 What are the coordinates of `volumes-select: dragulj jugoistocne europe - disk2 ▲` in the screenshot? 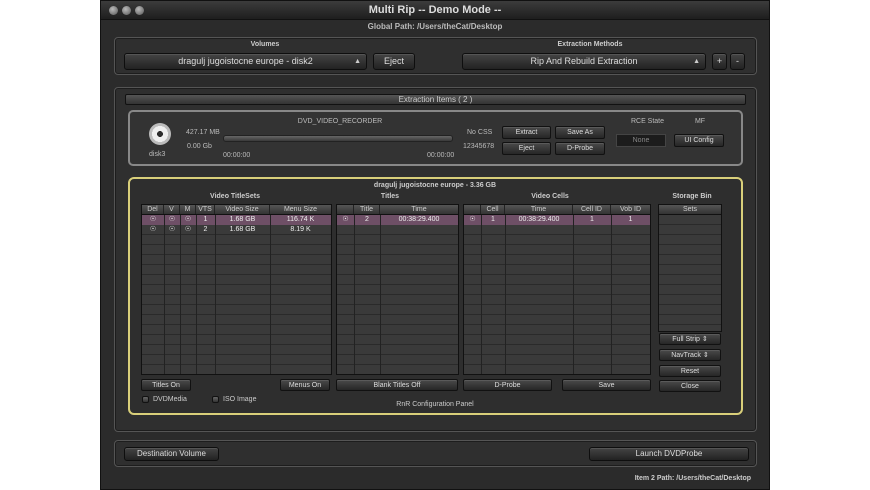 It's located at (245, 61).